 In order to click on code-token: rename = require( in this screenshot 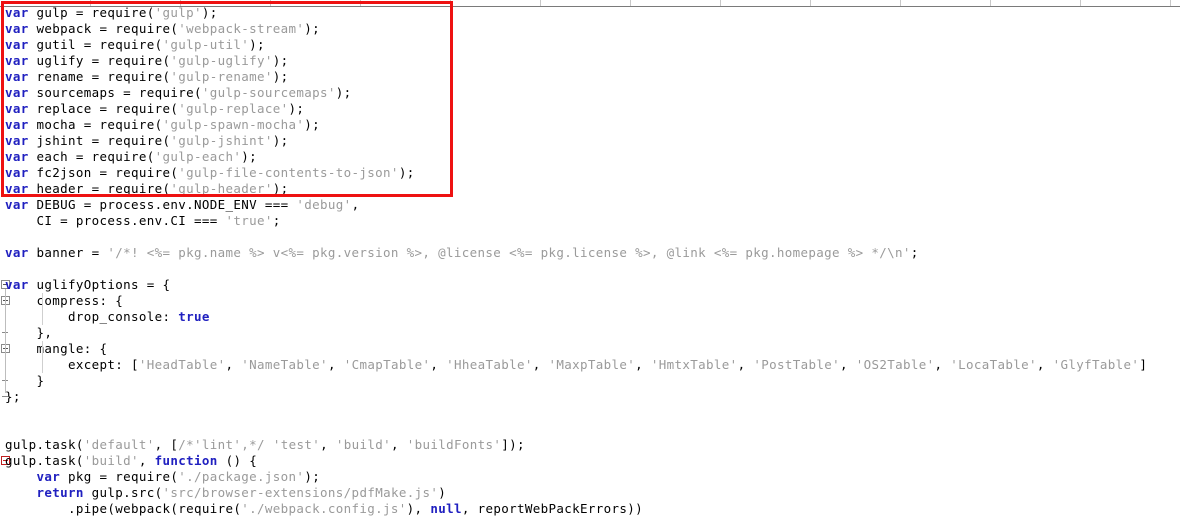, I will do `click(99, 76)`.